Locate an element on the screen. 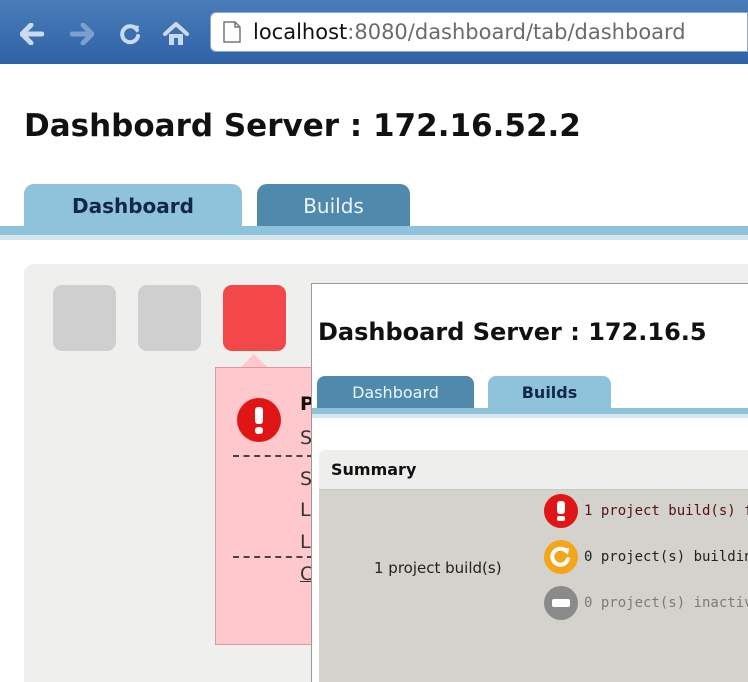  tab-divider-shadow is located at coordinates (374, 237).